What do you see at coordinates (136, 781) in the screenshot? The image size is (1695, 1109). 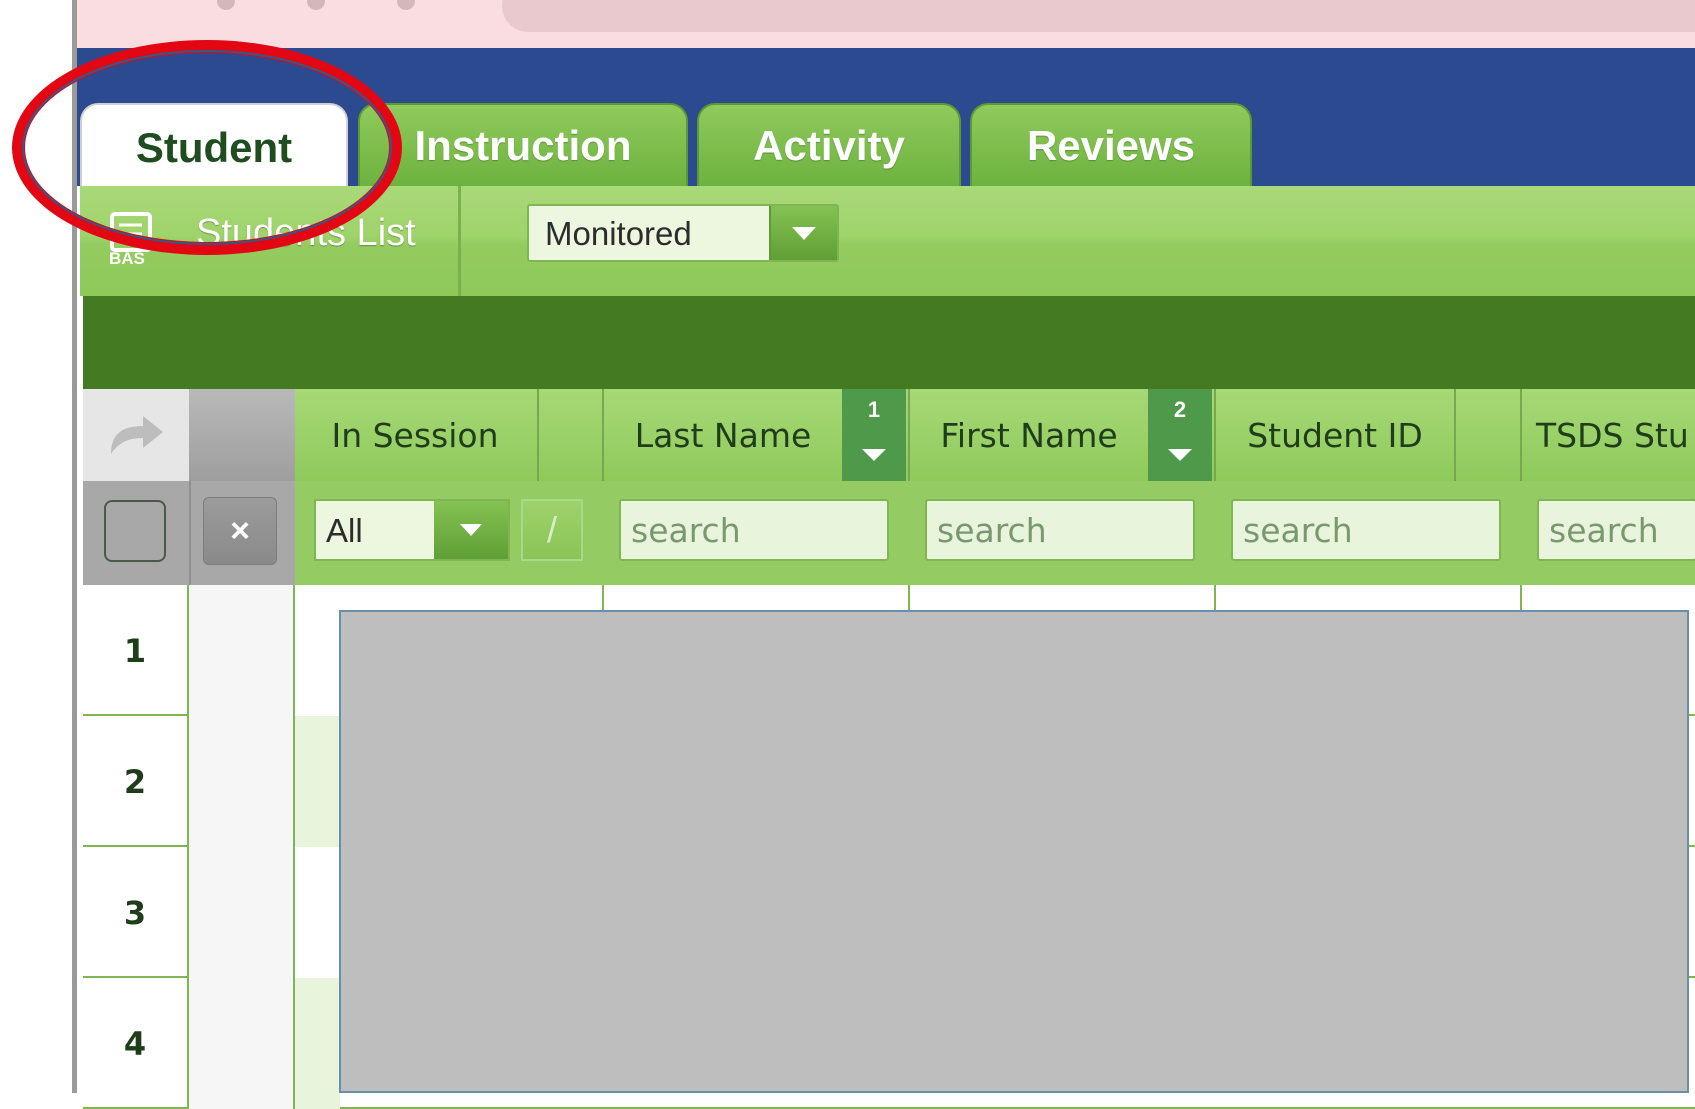 I see `row-number: 2` at bounding box center [136, 781].